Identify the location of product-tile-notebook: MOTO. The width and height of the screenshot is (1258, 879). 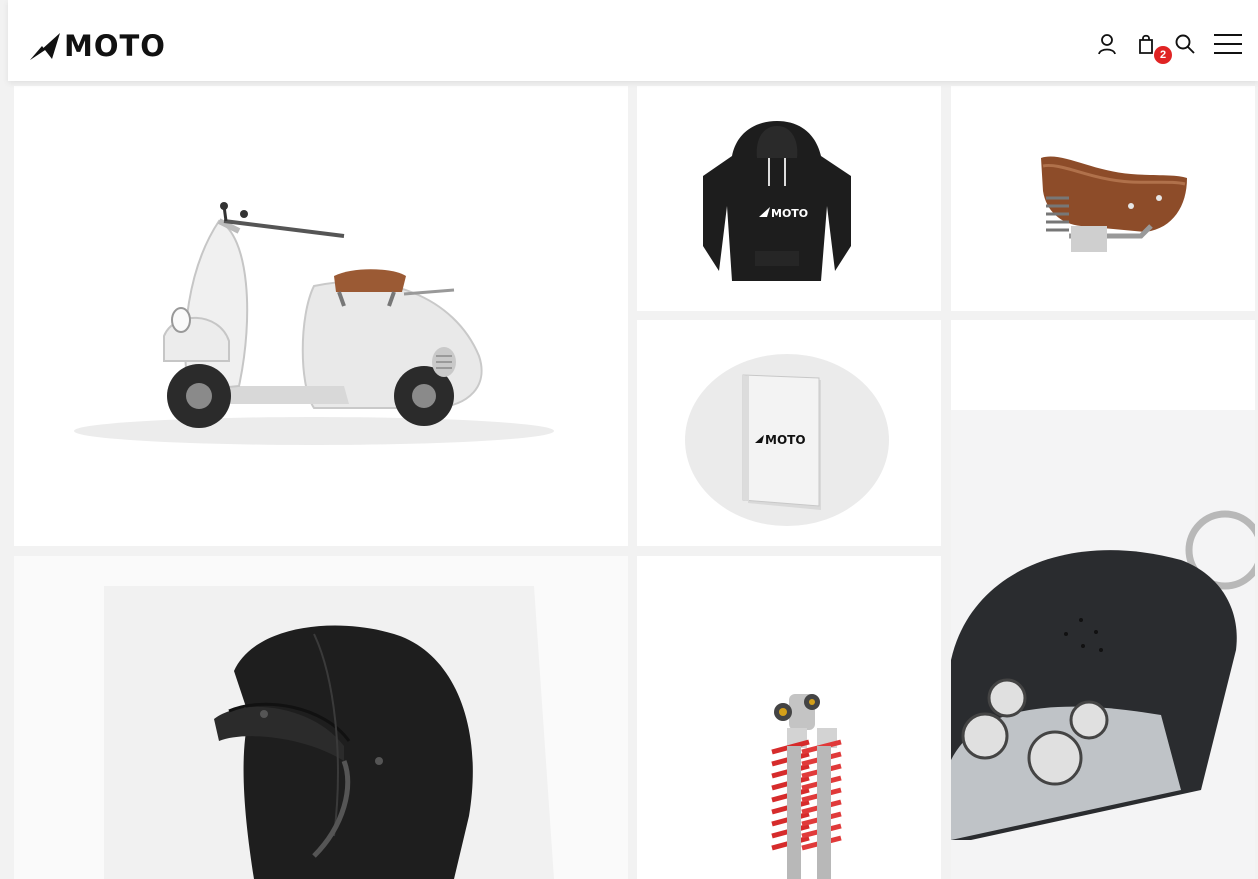
(789, 433).